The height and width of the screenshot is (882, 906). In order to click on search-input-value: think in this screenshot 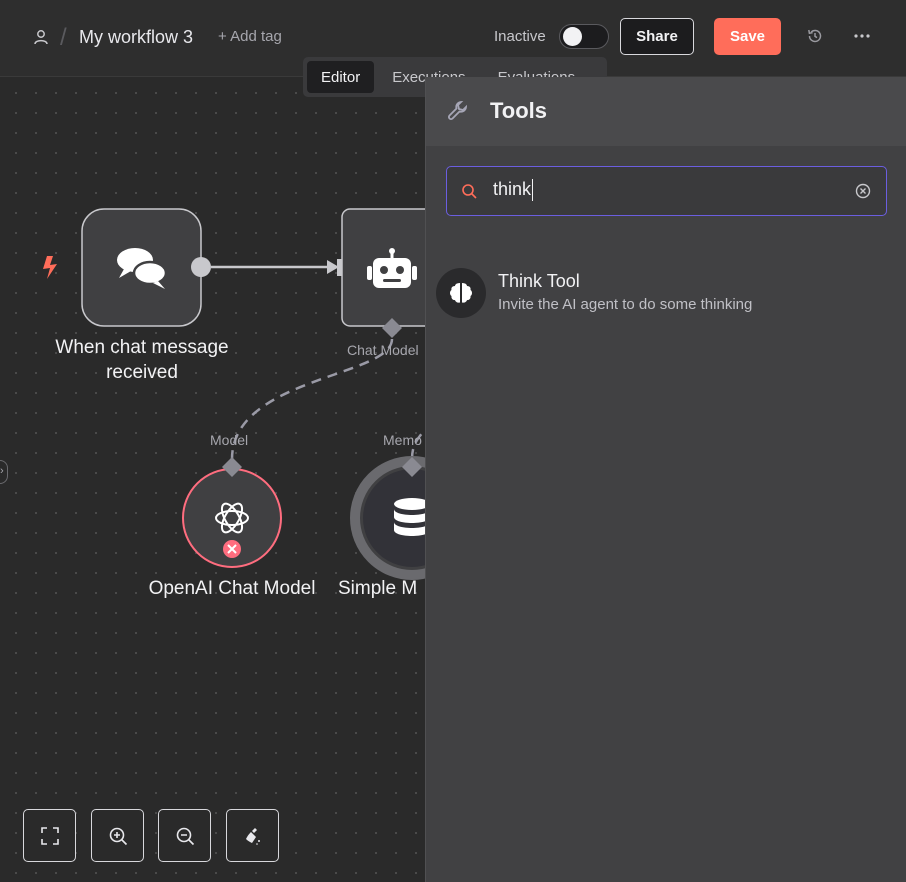, I will do `click(512, 189)`.